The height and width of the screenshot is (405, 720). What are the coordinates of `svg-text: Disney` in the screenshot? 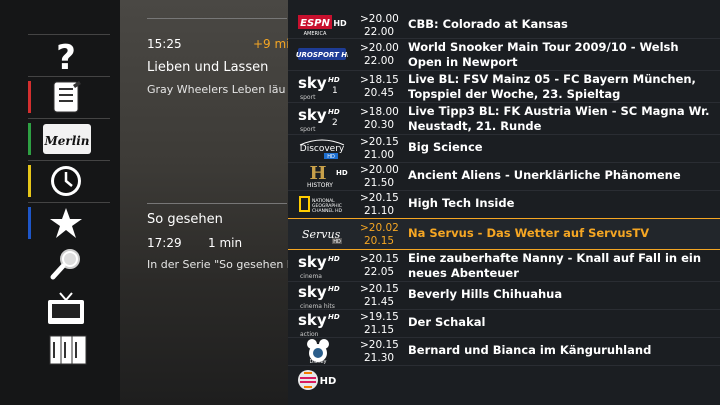 It's located at (317, 361).